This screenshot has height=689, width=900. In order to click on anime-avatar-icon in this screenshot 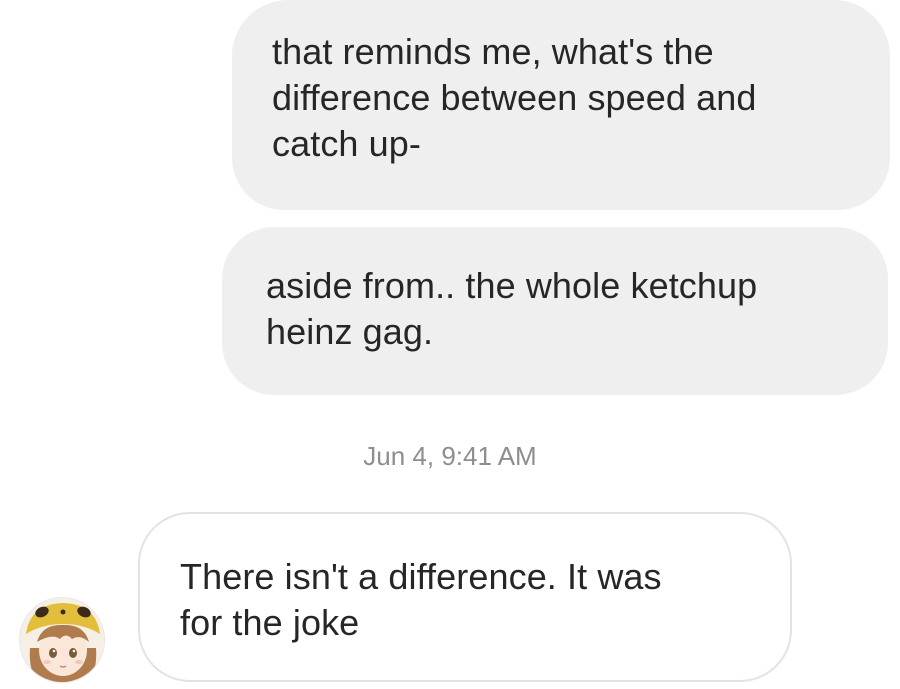, I will do `click(62, 640)`.